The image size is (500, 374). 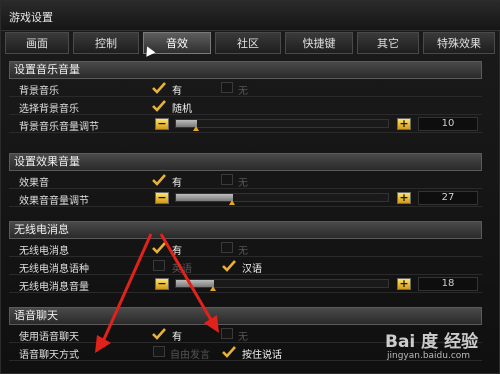 What do you see at coordinates (404, 198) in the screenshot?
I see `sfx-volume-plus-button: +` at bounding box center [404, 198].